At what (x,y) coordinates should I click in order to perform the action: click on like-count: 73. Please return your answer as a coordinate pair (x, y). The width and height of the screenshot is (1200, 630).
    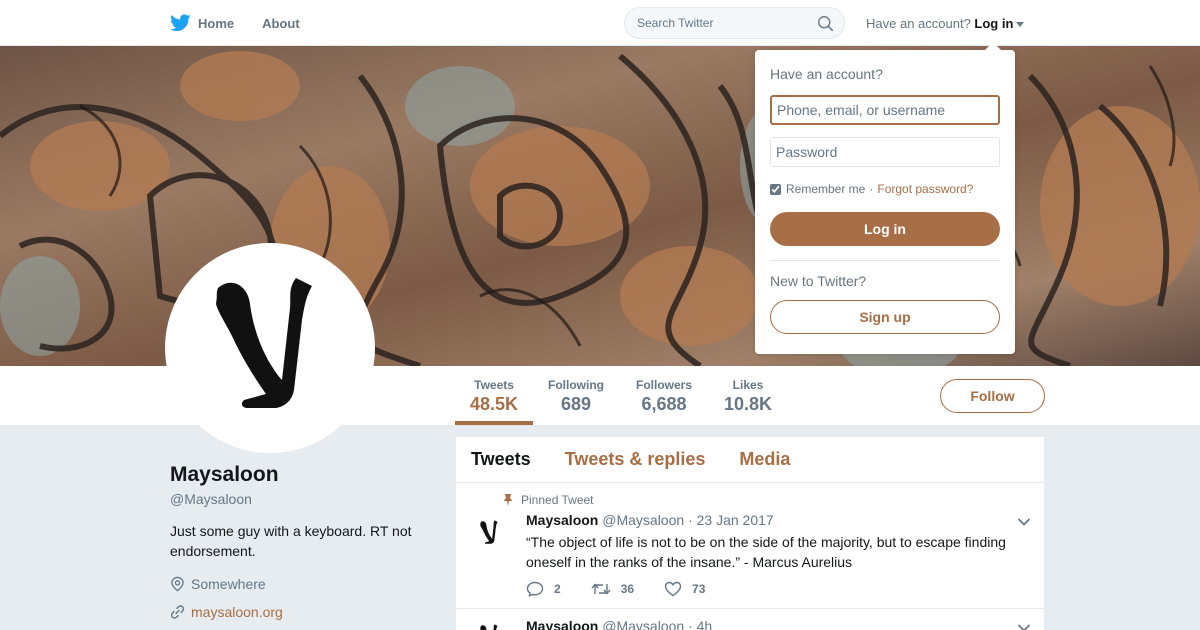
    Looking at the image, I should click on (699, 589).